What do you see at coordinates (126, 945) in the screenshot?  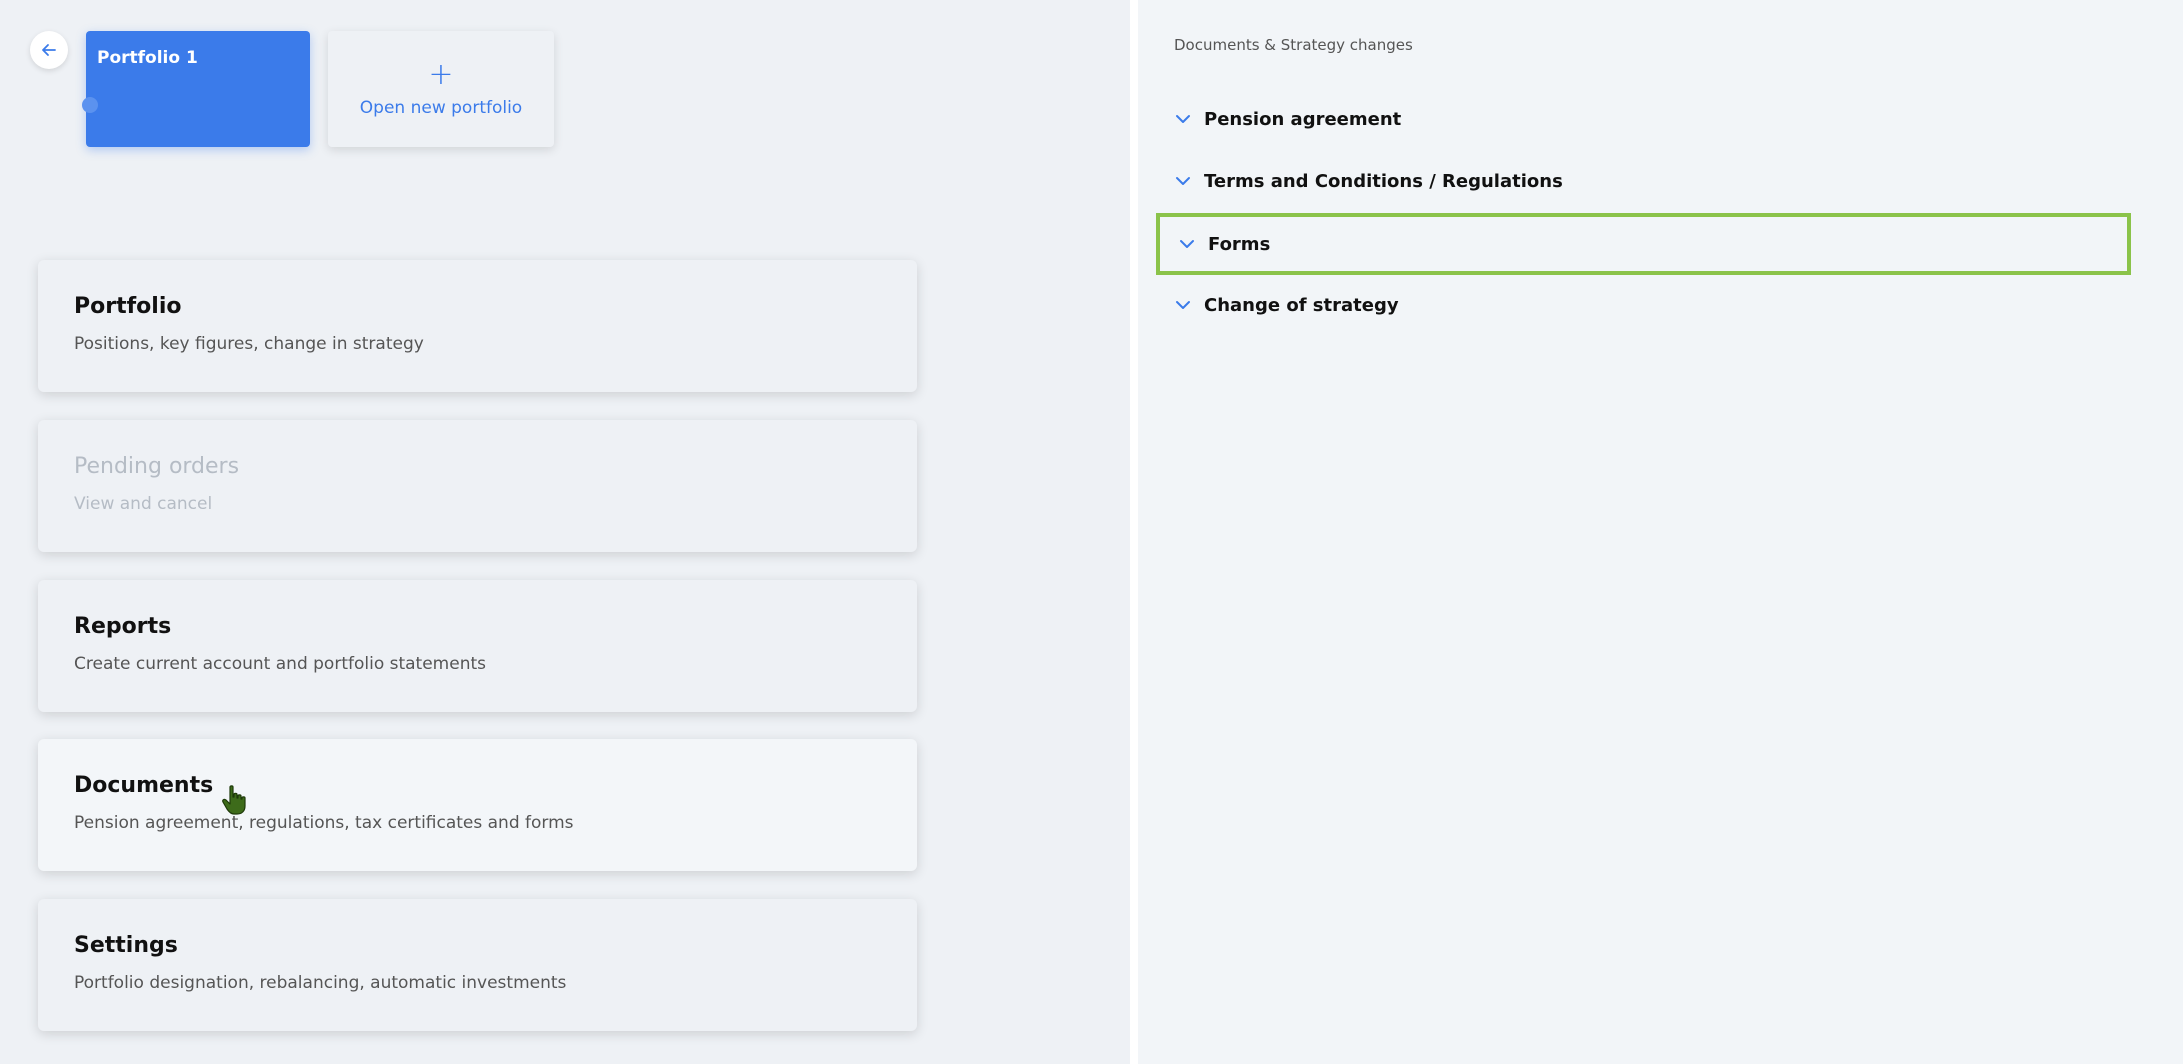 I see `card-title: Settings` at bounding box center [126, 945].